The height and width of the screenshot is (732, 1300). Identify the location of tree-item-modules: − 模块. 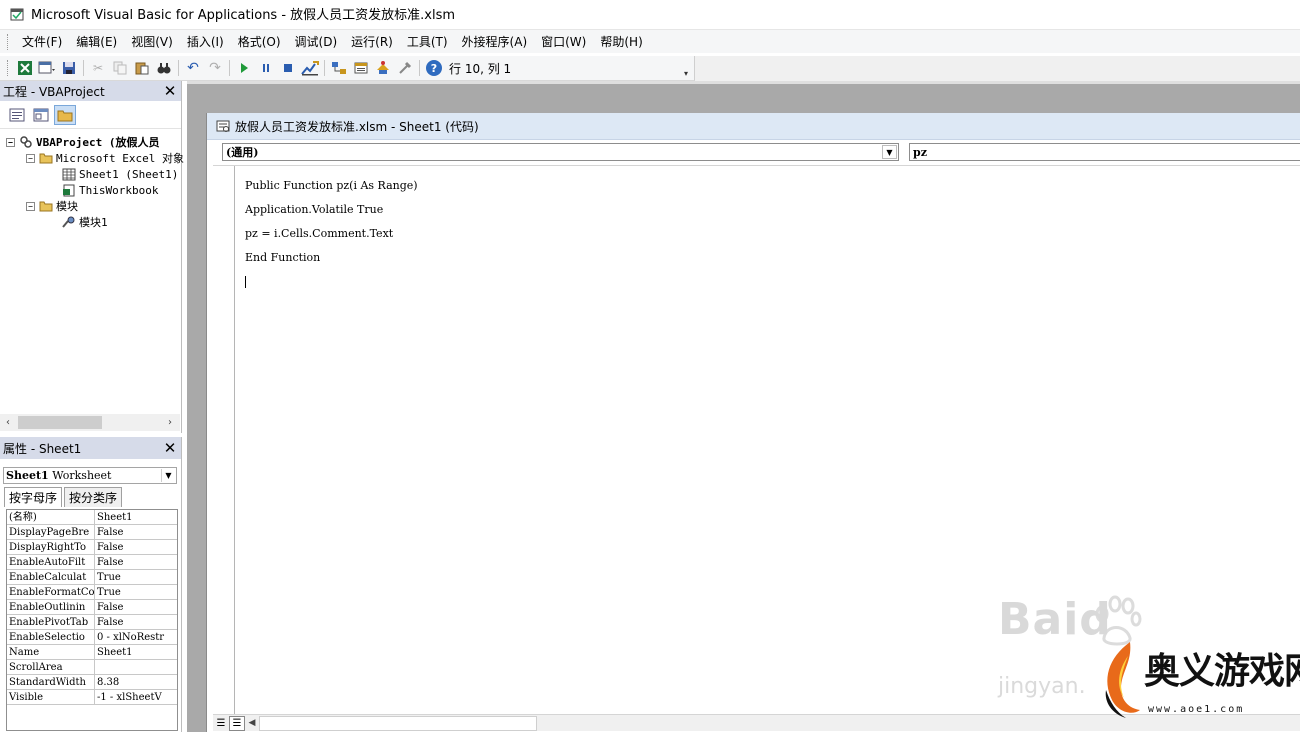
(52, 206).